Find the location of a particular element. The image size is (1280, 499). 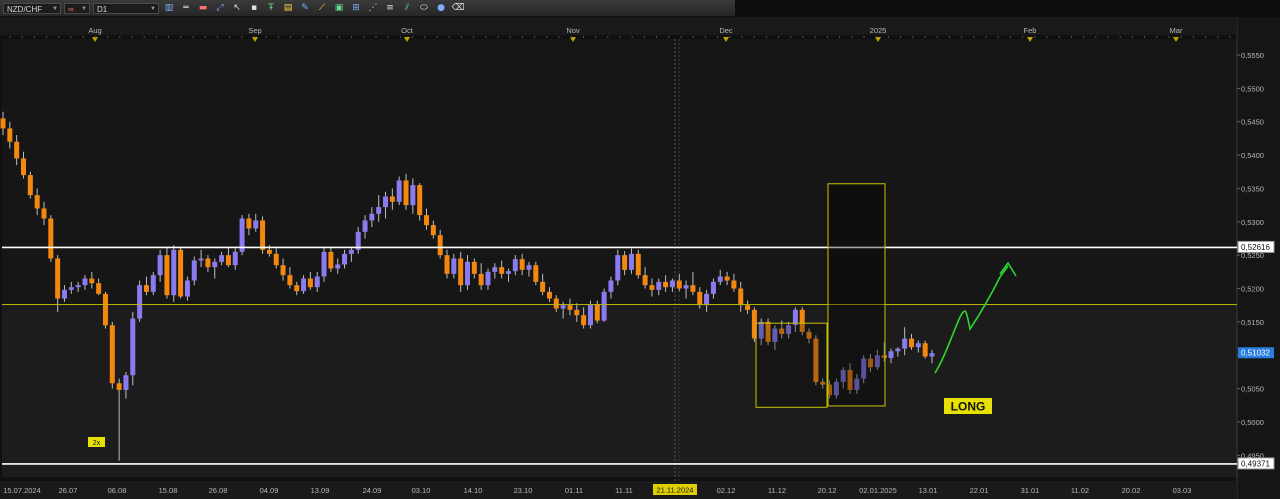

month-label: Nov is located at coordinates (573, 30).